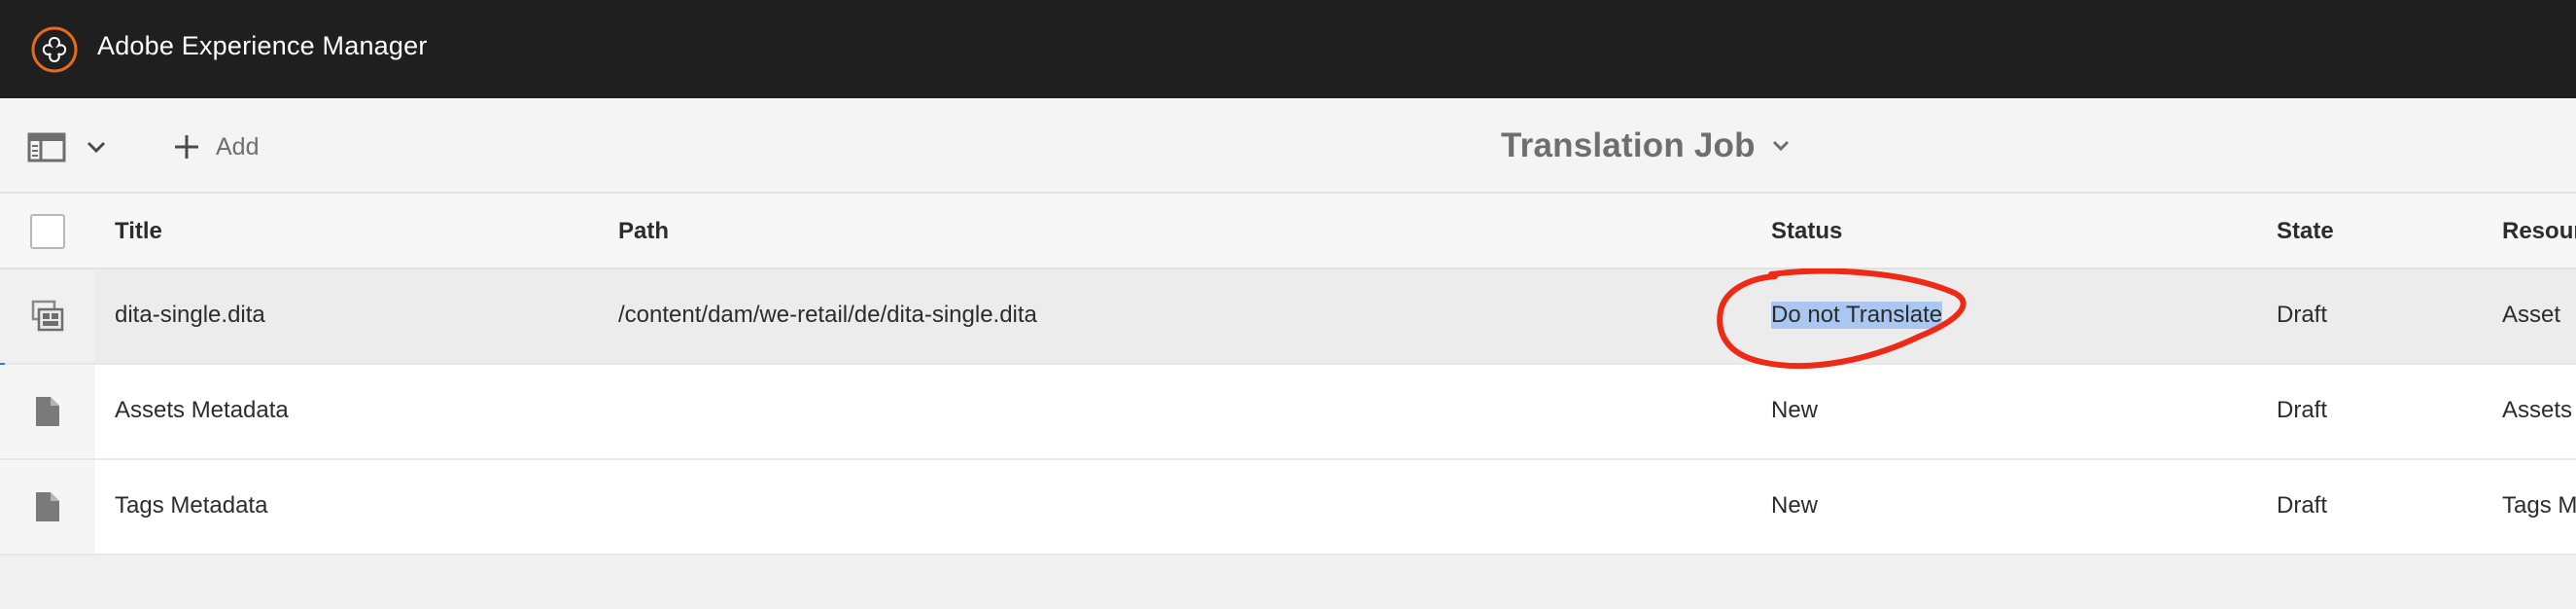  Describe the element at coordinates (1288, 582) in the screenshot. I see `empty-list-area` at that location.